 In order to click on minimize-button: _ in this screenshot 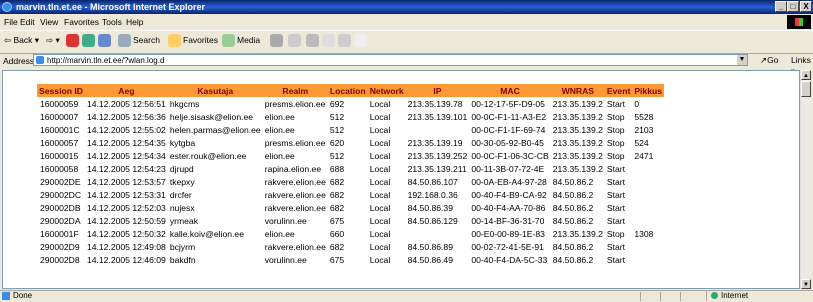, I will do `click(781, 6)`.